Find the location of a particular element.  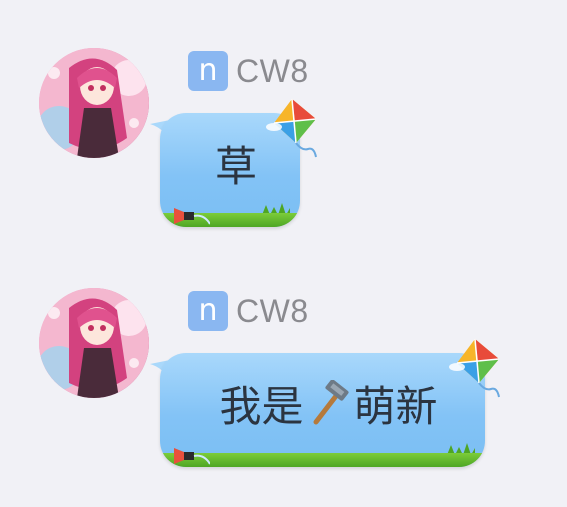

message-text-part: 我是 is located at coordinates (261, 406).